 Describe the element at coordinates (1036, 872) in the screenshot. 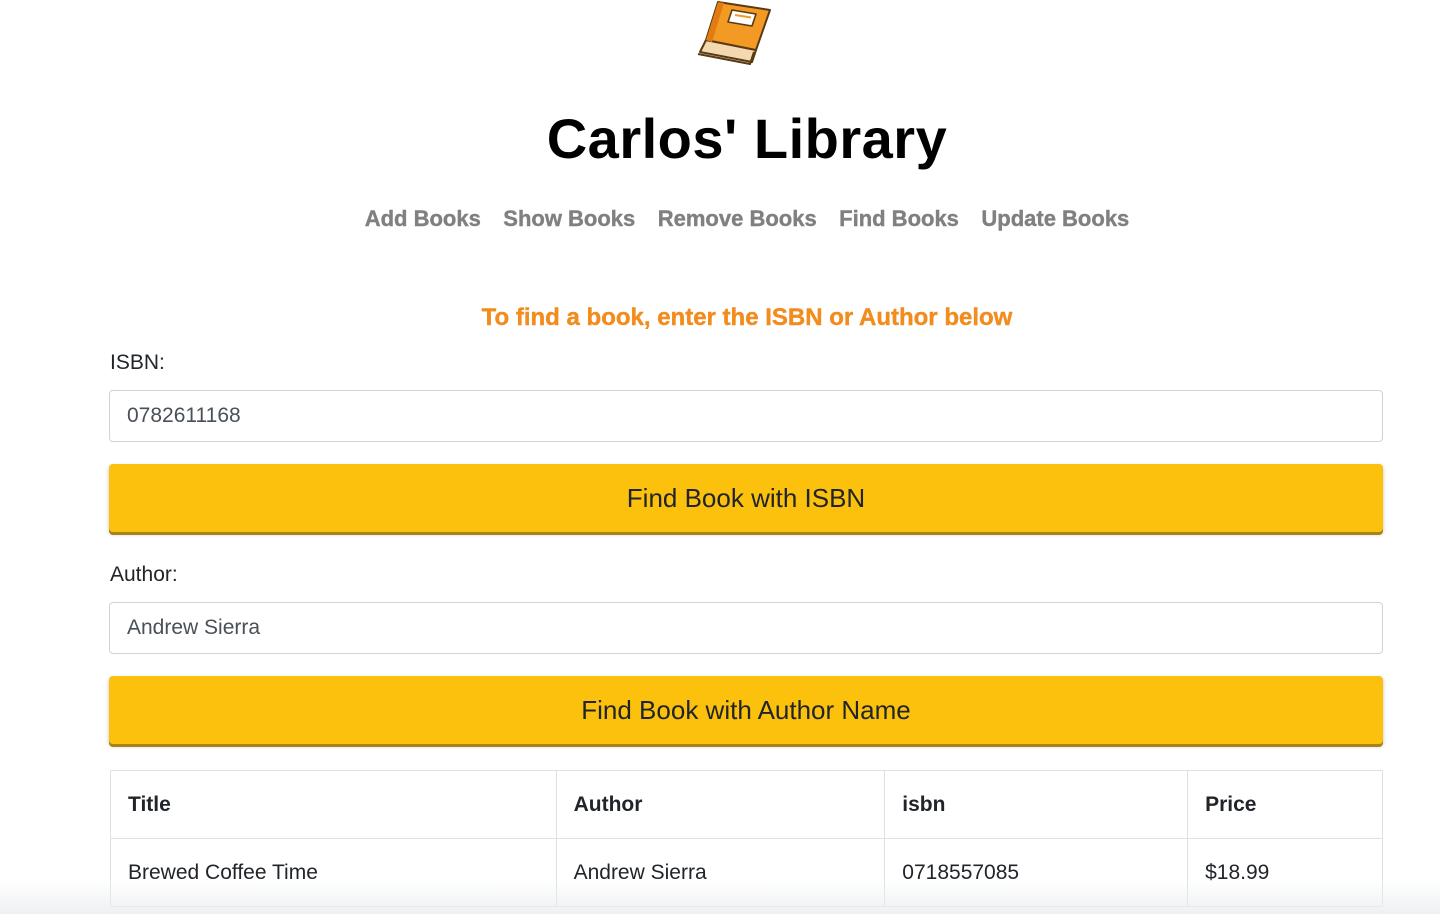

I see `cell-isbn: 0718557085` at that location.